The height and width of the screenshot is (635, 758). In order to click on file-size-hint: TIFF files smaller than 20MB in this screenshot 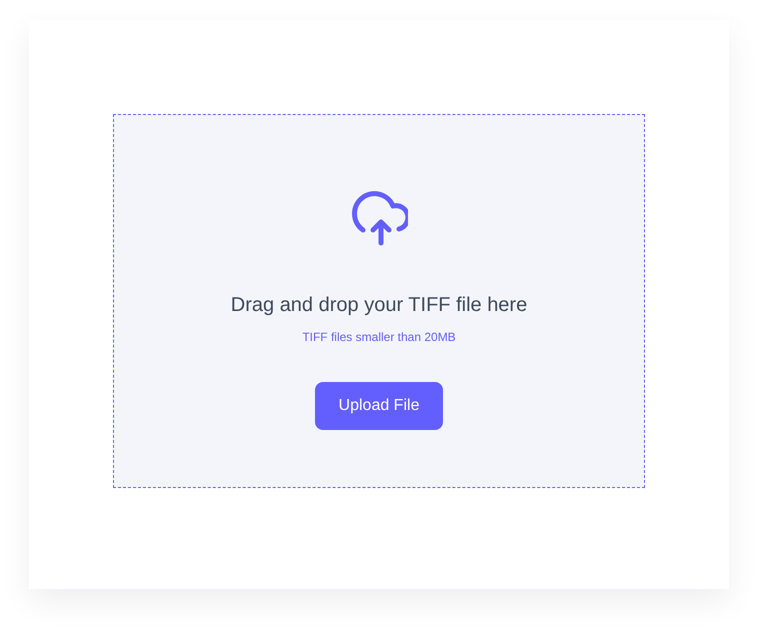, I will do `click(379, 337)`.